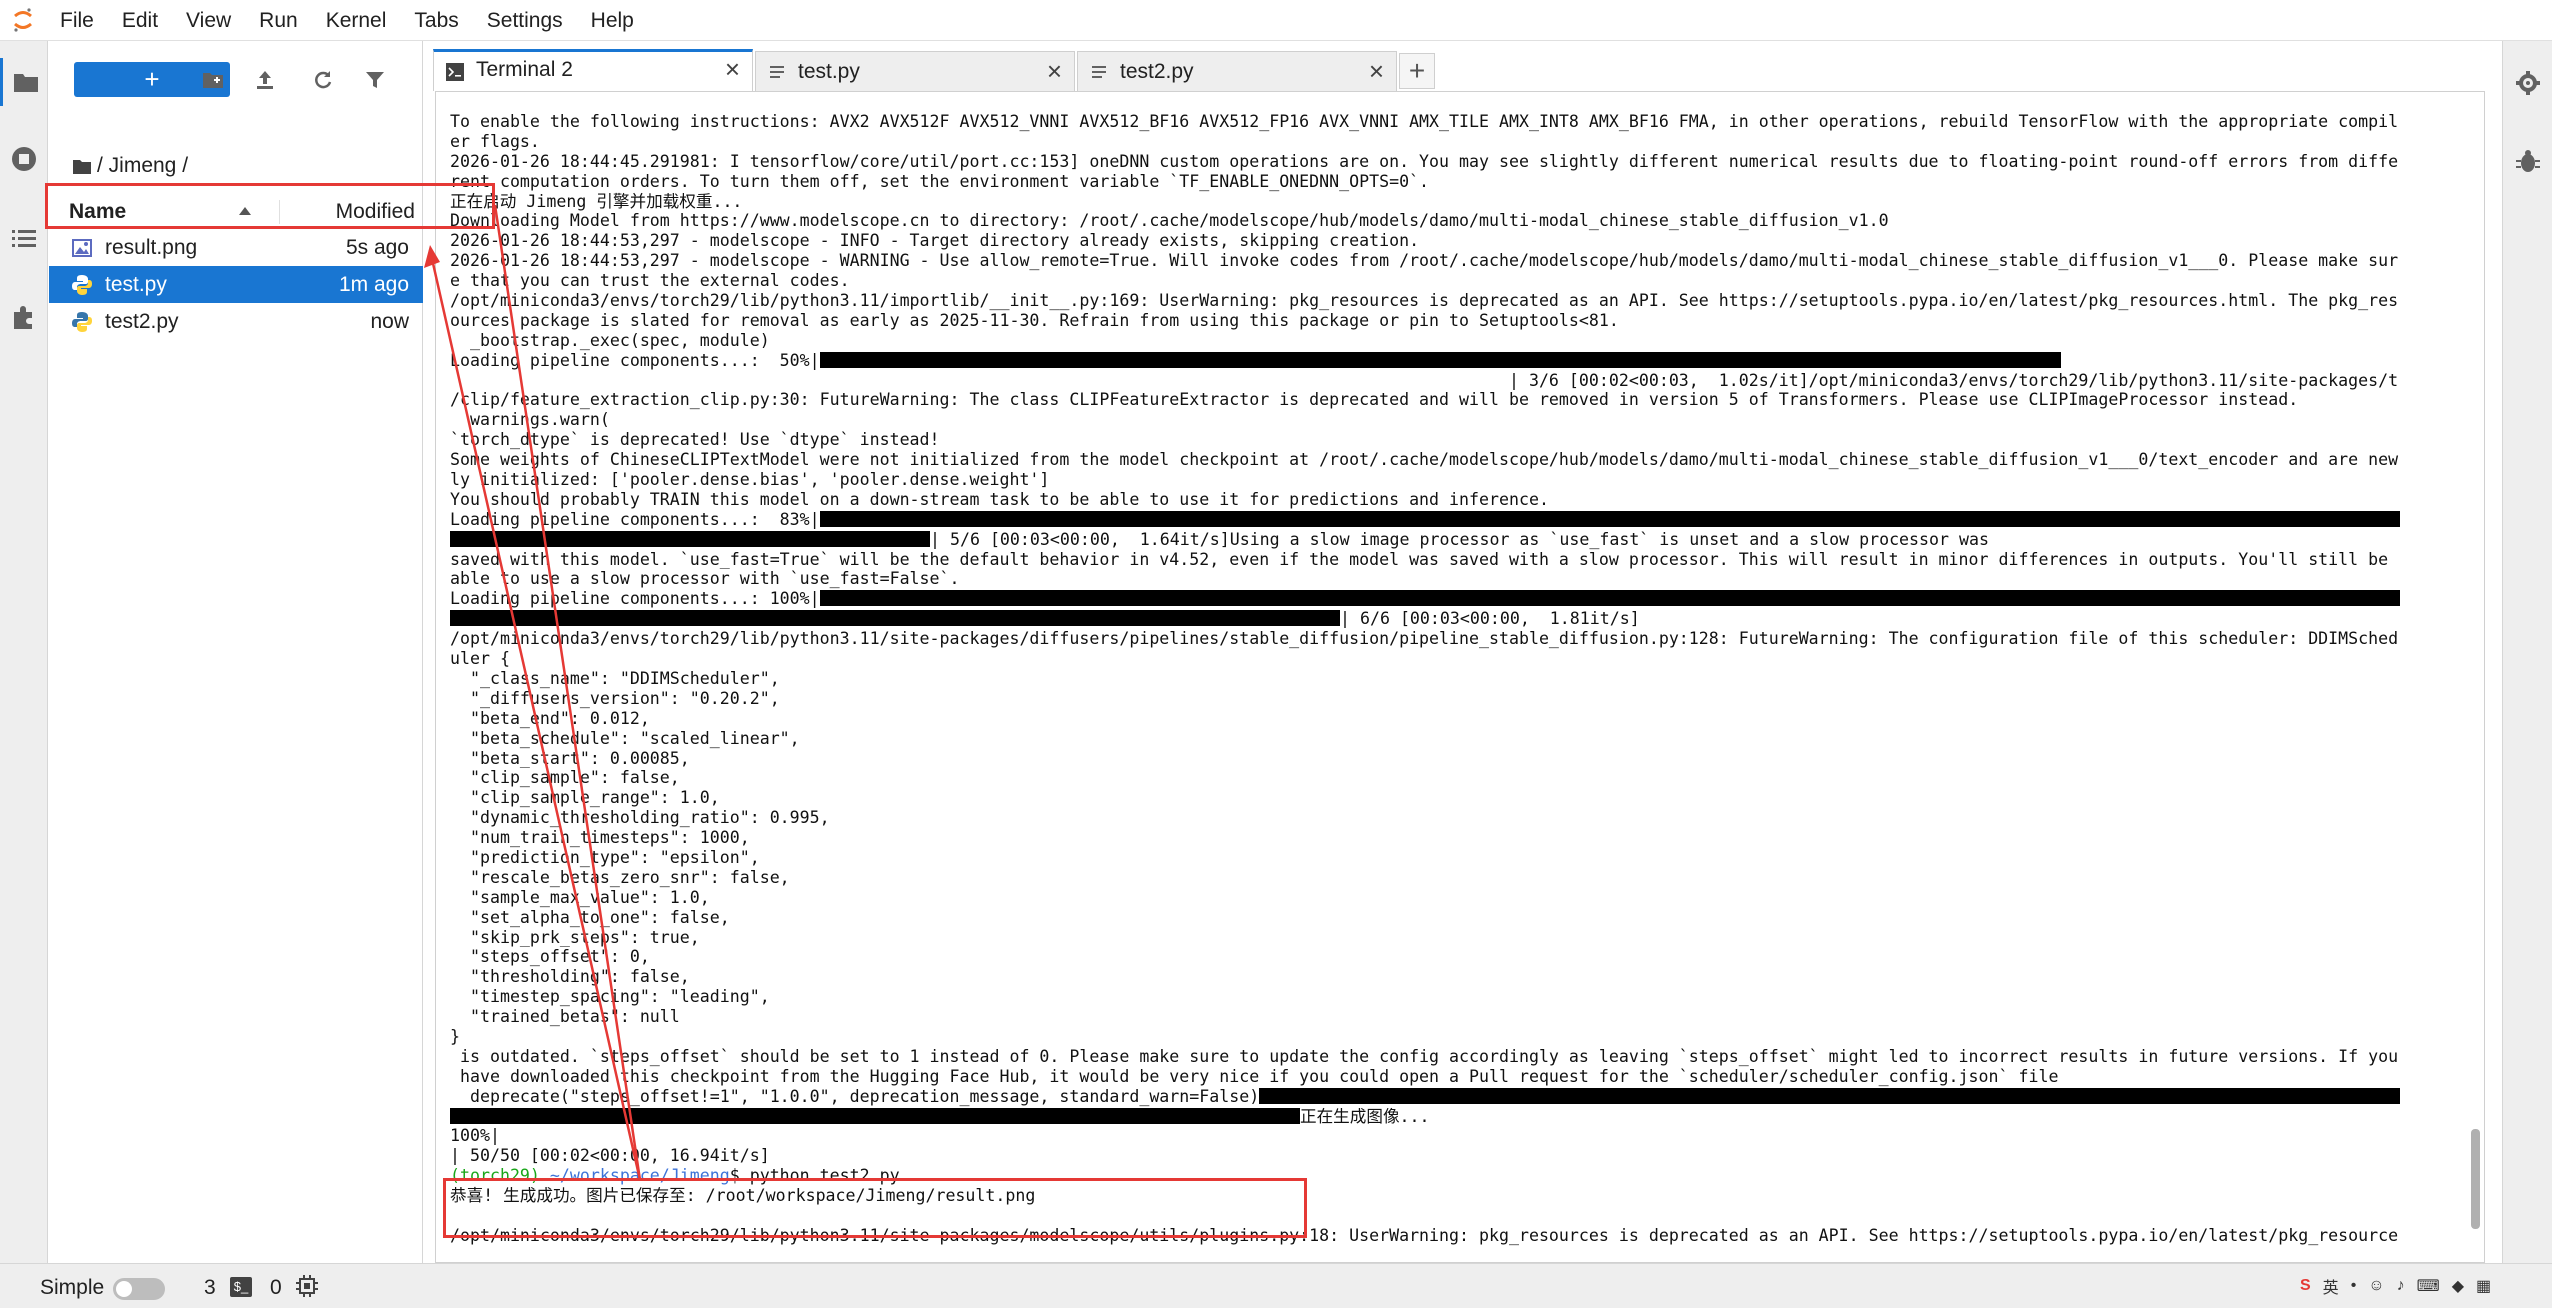 The width and height of the screenshot is (2552, 1308). Describe the element at coordinates (635, 599) in the screenshot. I see `terminal-text: Loading pipeline components...: 100%|` at that location.